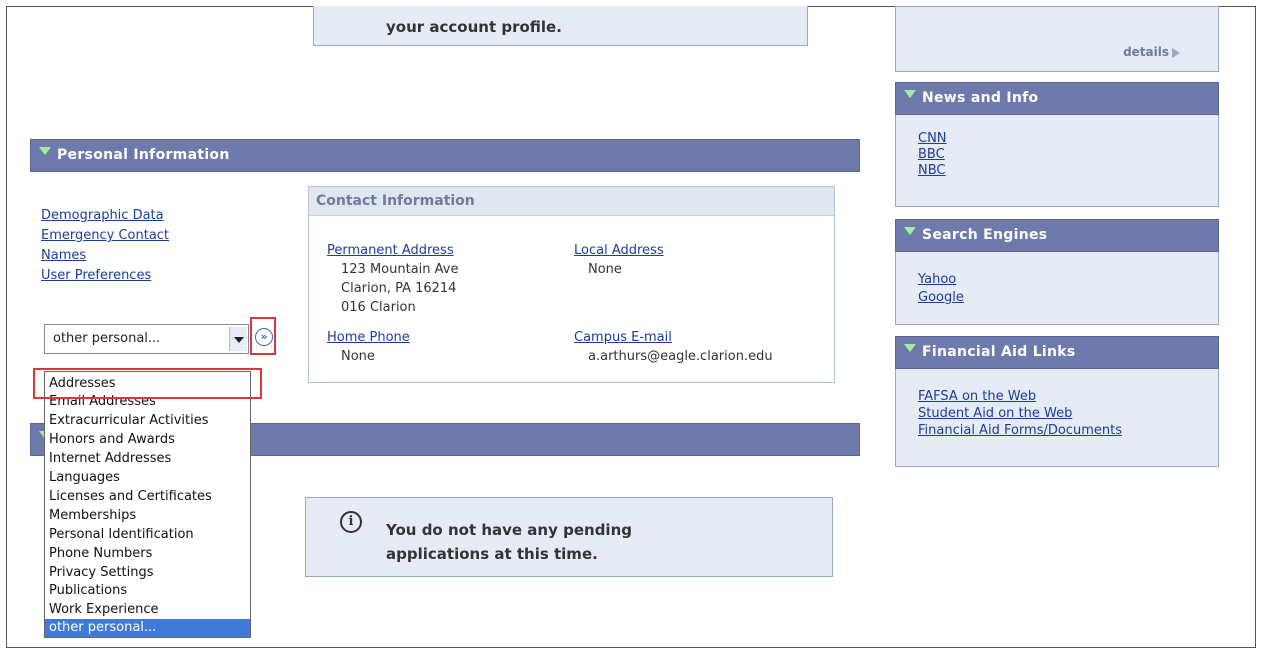 The width and height of the screenshot is (1264, 653). What do you see at coordinates (673, 337) in the screenshot?
I see `campus-email-link: Campus E-mail` at bounding box center [673, 337].